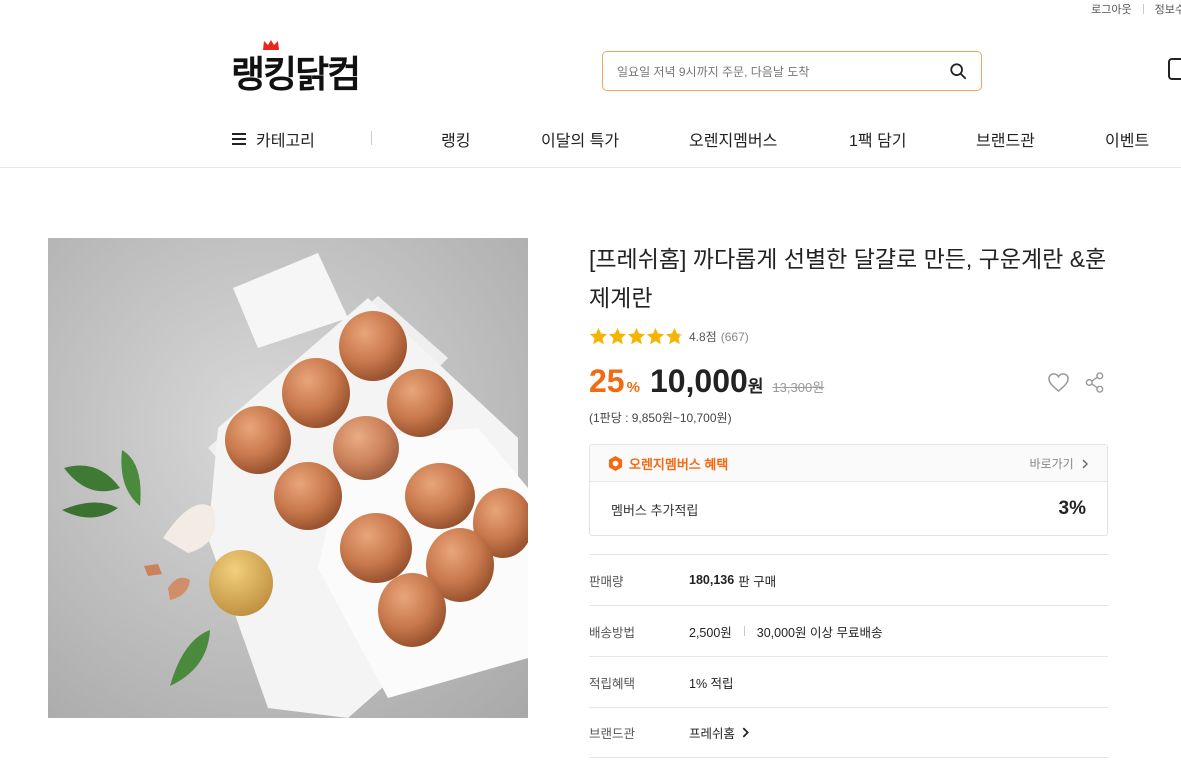  What do you see at coordinates (848, 732) in the screenshot?
I see `spec-row-brand: 브랜드관 프레쉬홈` at bounding box center [848, 732].